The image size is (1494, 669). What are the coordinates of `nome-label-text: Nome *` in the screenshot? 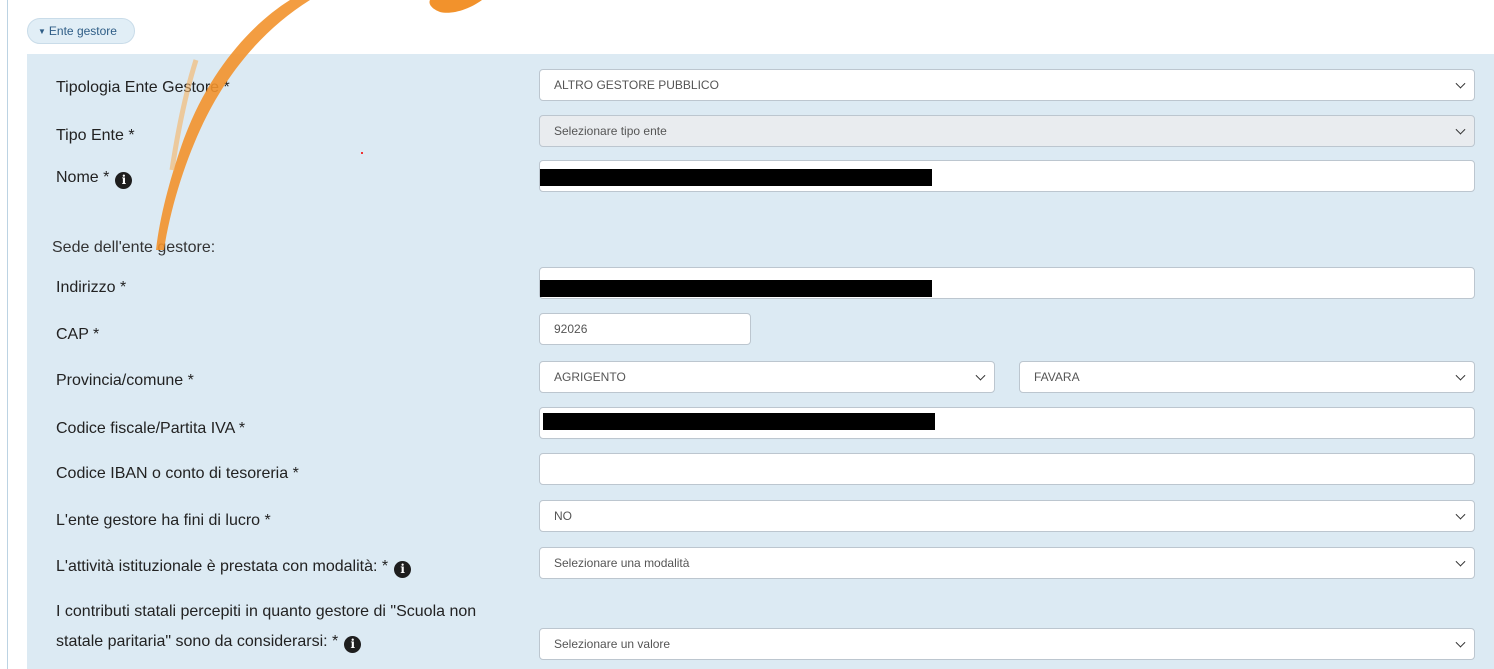 It's located at (83, 177).